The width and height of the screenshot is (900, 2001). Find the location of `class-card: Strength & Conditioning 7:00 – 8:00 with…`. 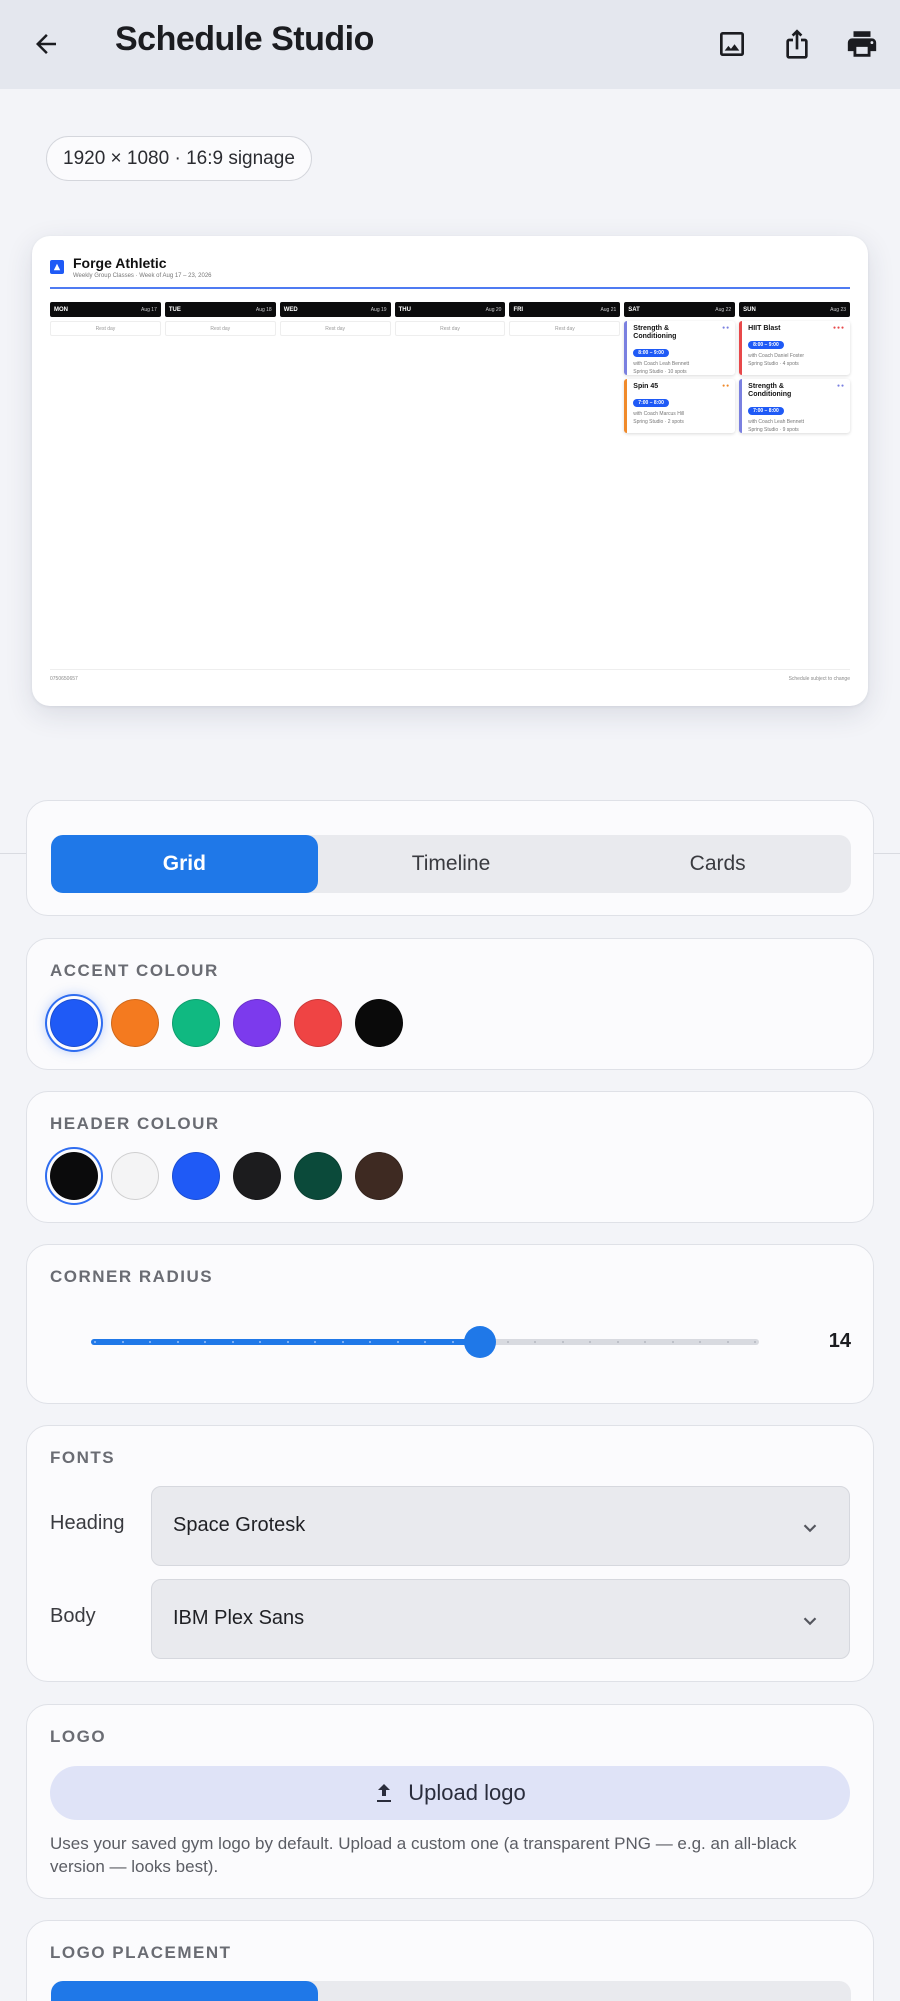

class-card: Strength & Conditioning 7:00 – 8:00 with… is located at coordinates (795, 406).